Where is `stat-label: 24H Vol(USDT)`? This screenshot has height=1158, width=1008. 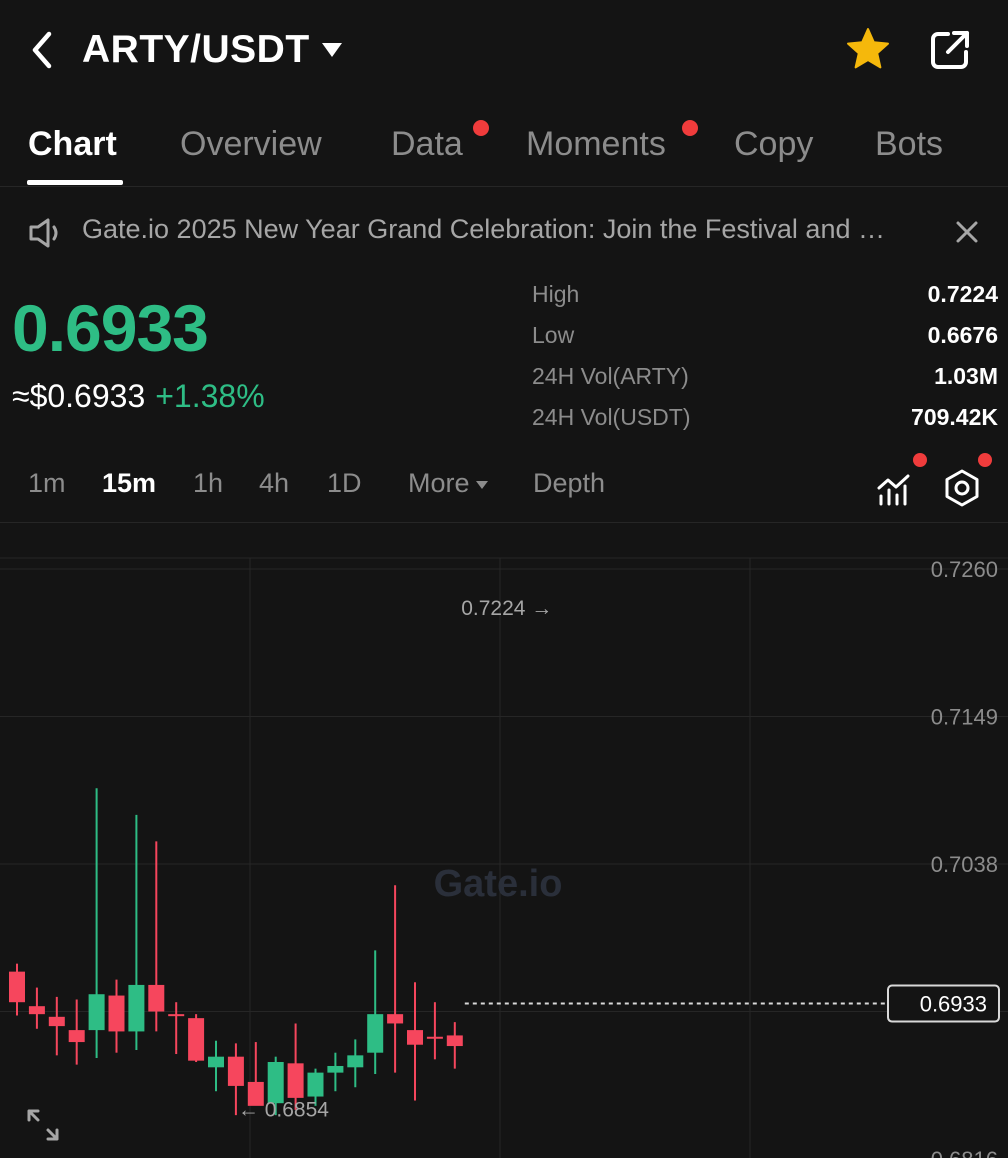
stat-label: 24H Vol(USDT) is located at coordinates (611, 417).